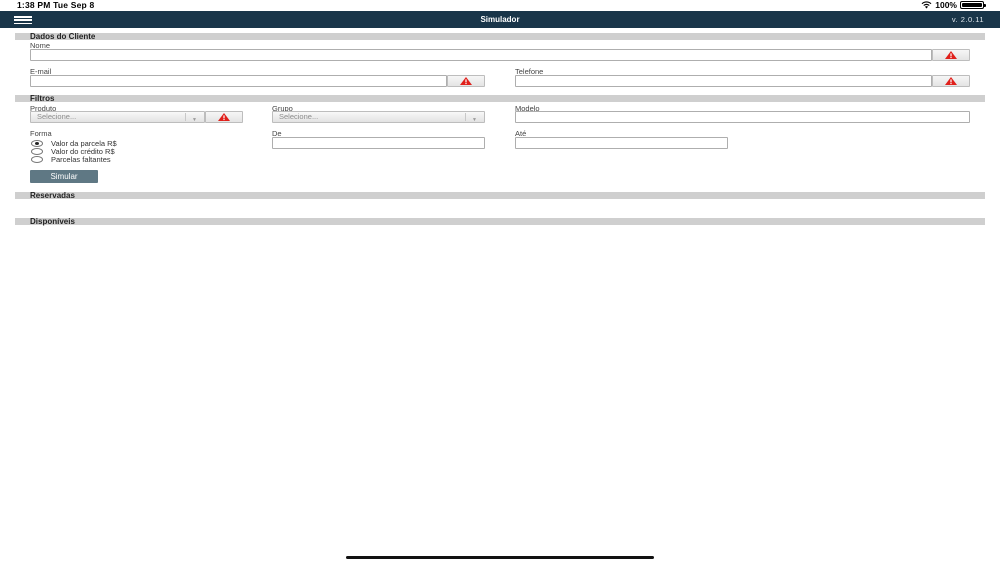 The height and width of the screenshot is (563, 1000). Describe the element at coordinates (500, 99) in the screenshot. I see `section-filtros: Filtros` at that location.